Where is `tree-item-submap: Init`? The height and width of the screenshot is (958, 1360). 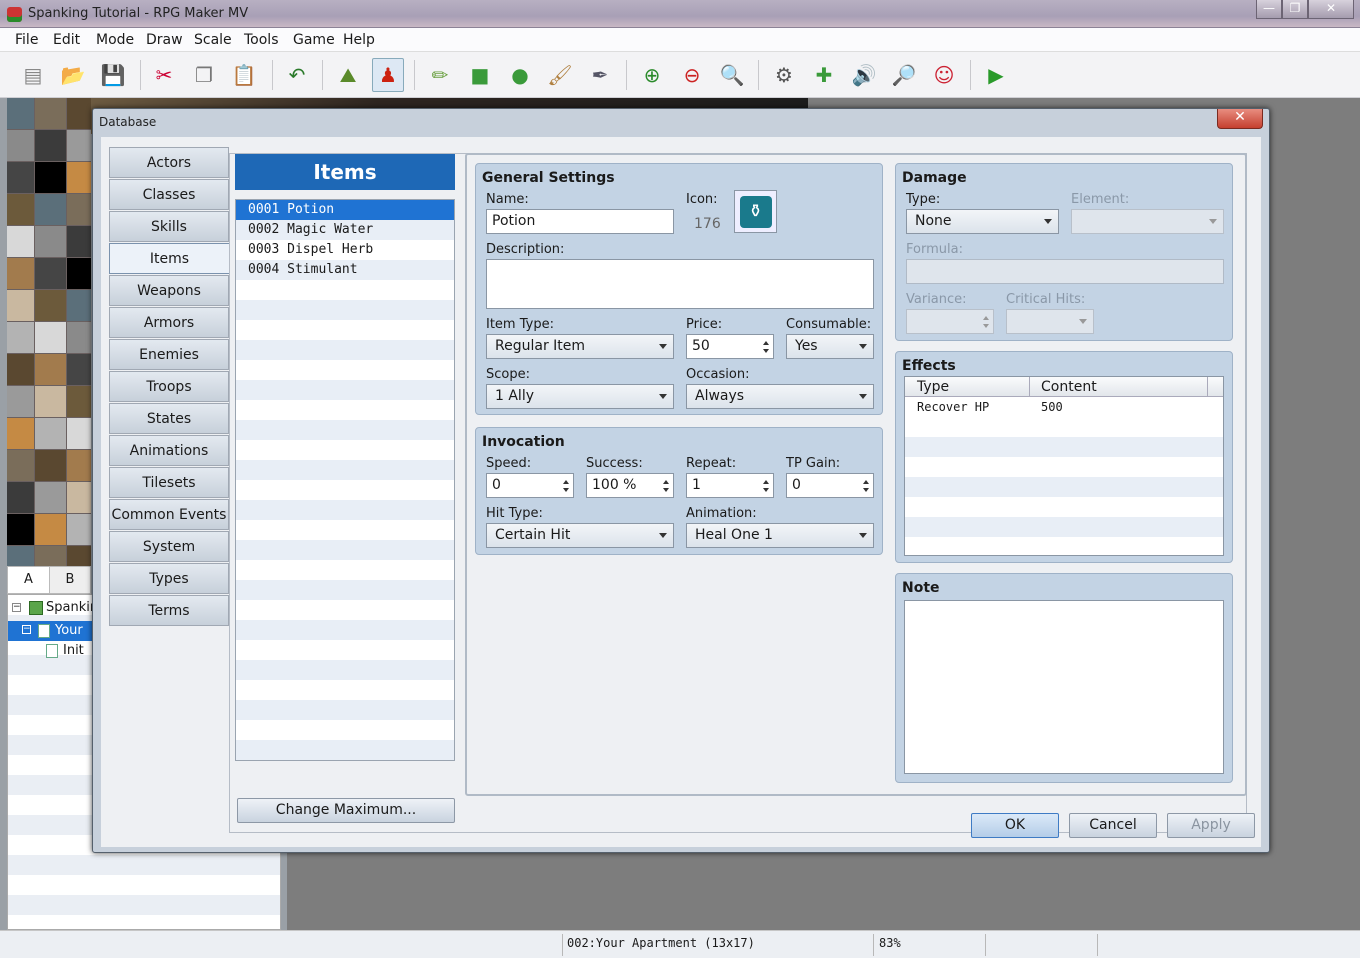
tree-item-submap: Init is located at coordinates (73, 650).